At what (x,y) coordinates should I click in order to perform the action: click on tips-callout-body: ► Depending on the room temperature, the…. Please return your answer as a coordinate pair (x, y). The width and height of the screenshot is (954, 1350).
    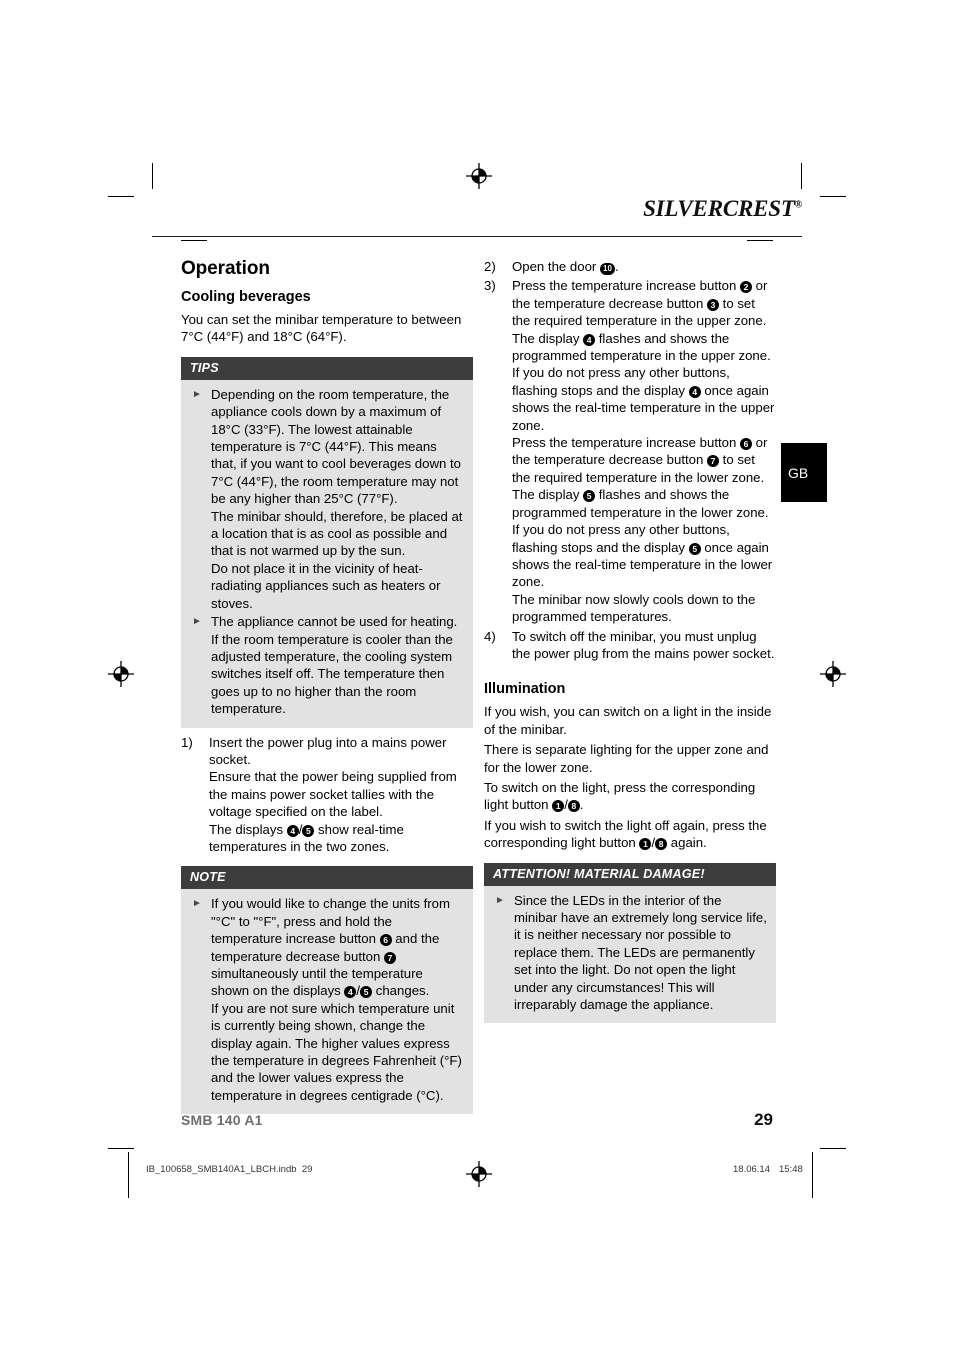
    Looking at the image, I should click on (327, 553).